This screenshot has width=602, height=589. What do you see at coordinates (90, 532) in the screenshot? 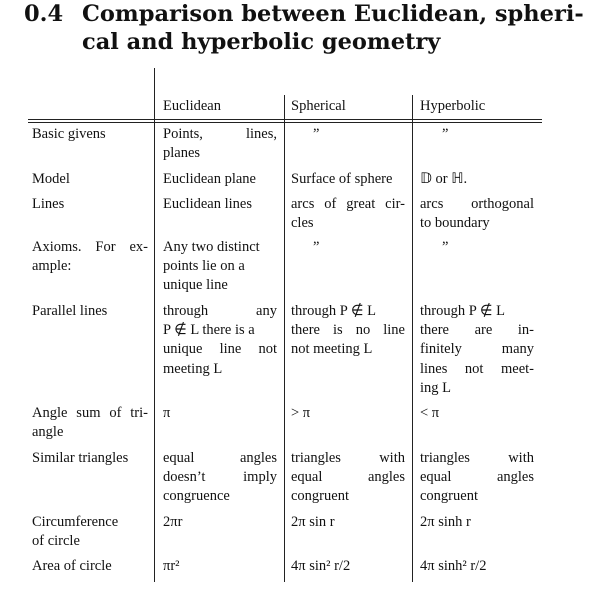
I see `cell-label-row-8: Circumference of circle` at bounding box center [90, 532].